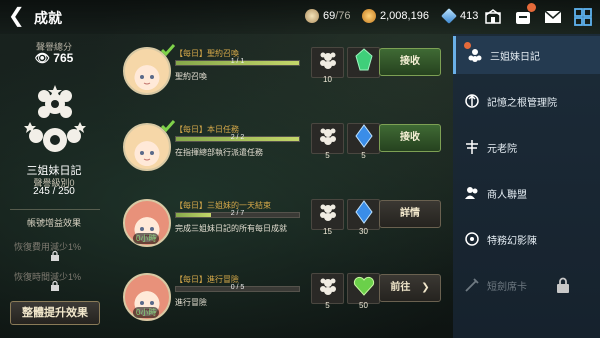  I want to click on sidebar-tab: 商人聯盟, so click(526, 193).